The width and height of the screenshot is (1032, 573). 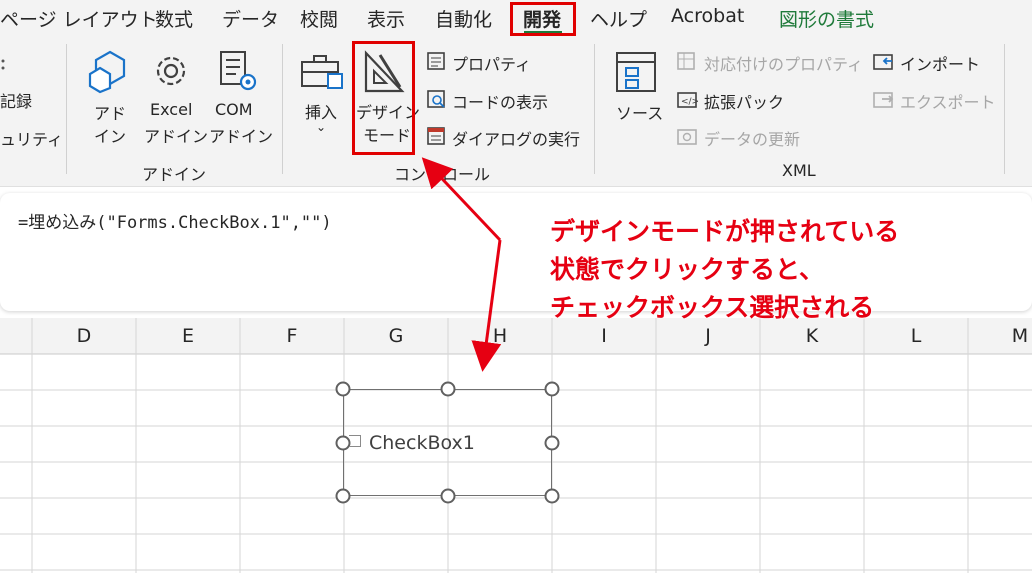 I want to click on chevron-down-icon: ⌄, so click(x=321, y=127).